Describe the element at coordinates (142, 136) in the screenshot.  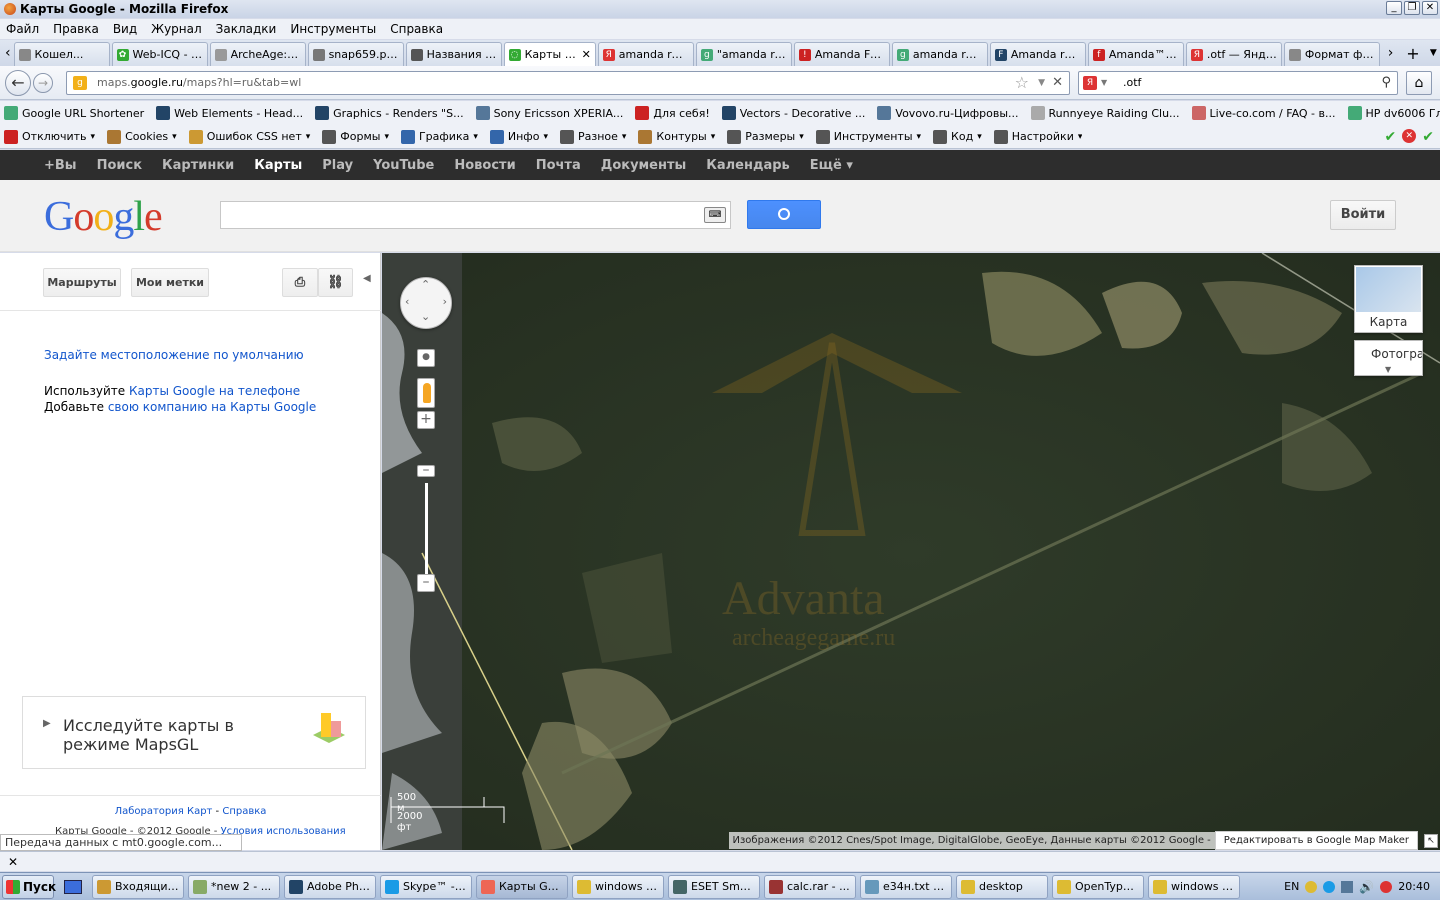
I see `webdev-menu-1: Cookies ▾` at that location.